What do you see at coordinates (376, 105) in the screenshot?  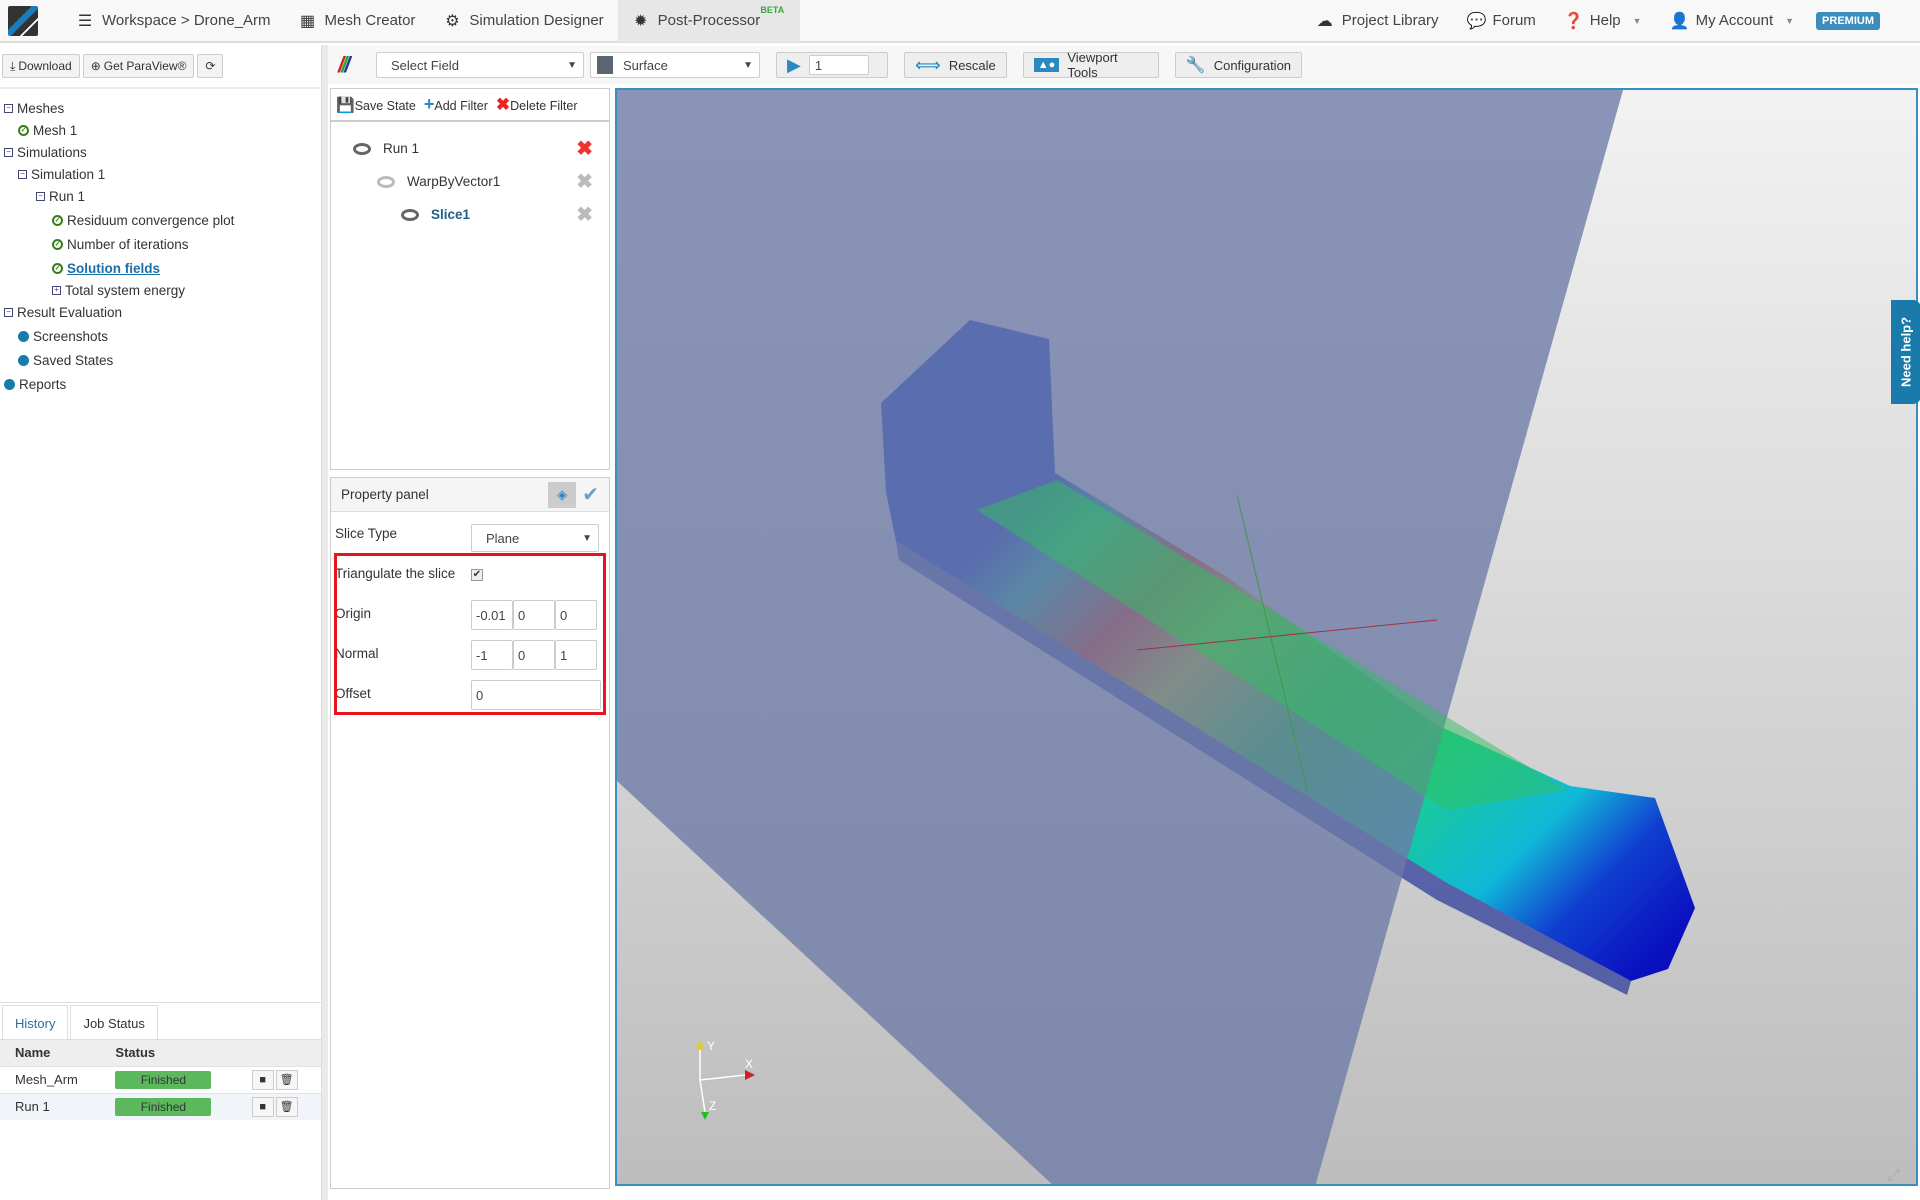 I see `save-state-button: 💾Save State` at bounding box center [376, 105].